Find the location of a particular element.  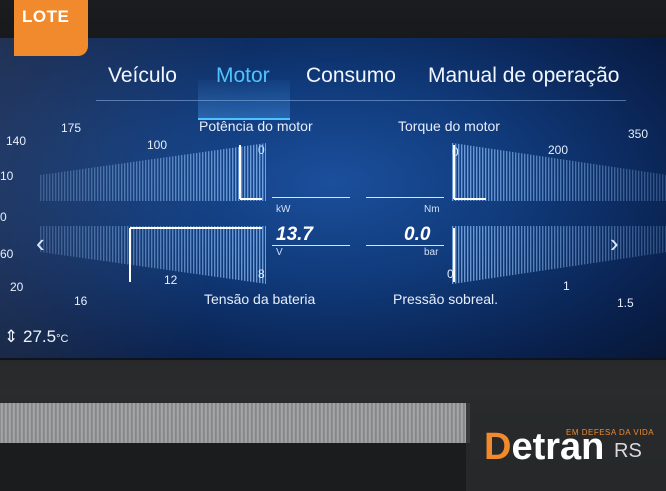

boost-tick-1: 1 is located at coordinates (566, 286).